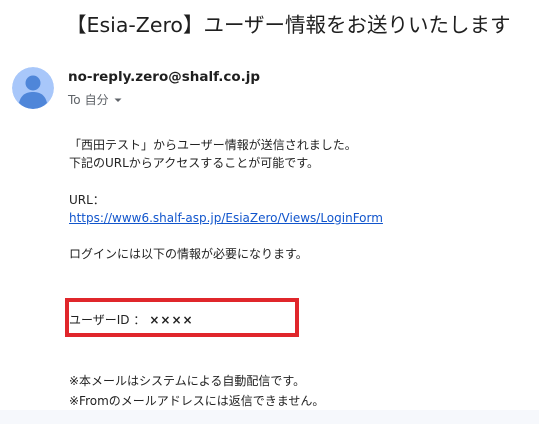  I want to click on userid-label: ユーザーID ：, so click(107, 320).